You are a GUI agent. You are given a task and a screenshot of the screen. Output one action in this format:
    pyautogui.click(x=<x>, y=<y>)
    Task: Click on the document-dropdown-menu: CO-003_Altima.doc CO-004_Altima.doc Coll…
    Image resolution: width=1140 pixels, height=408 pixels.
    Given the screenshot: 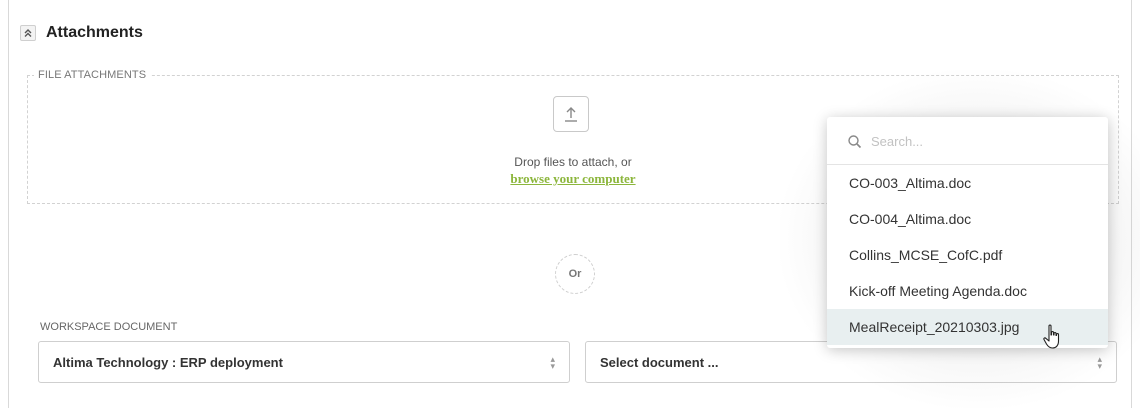 What is the action you would take?
    pyautogui.click(x=967, y=232)
    